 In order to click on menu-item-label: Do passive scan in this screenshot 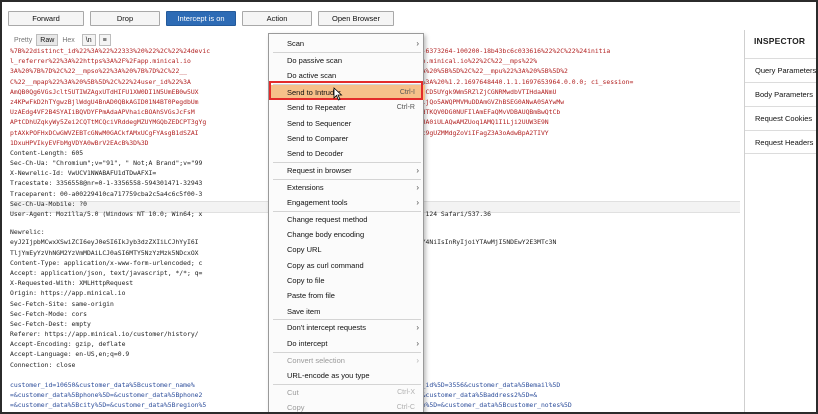, I will do `click(315, 60)`.